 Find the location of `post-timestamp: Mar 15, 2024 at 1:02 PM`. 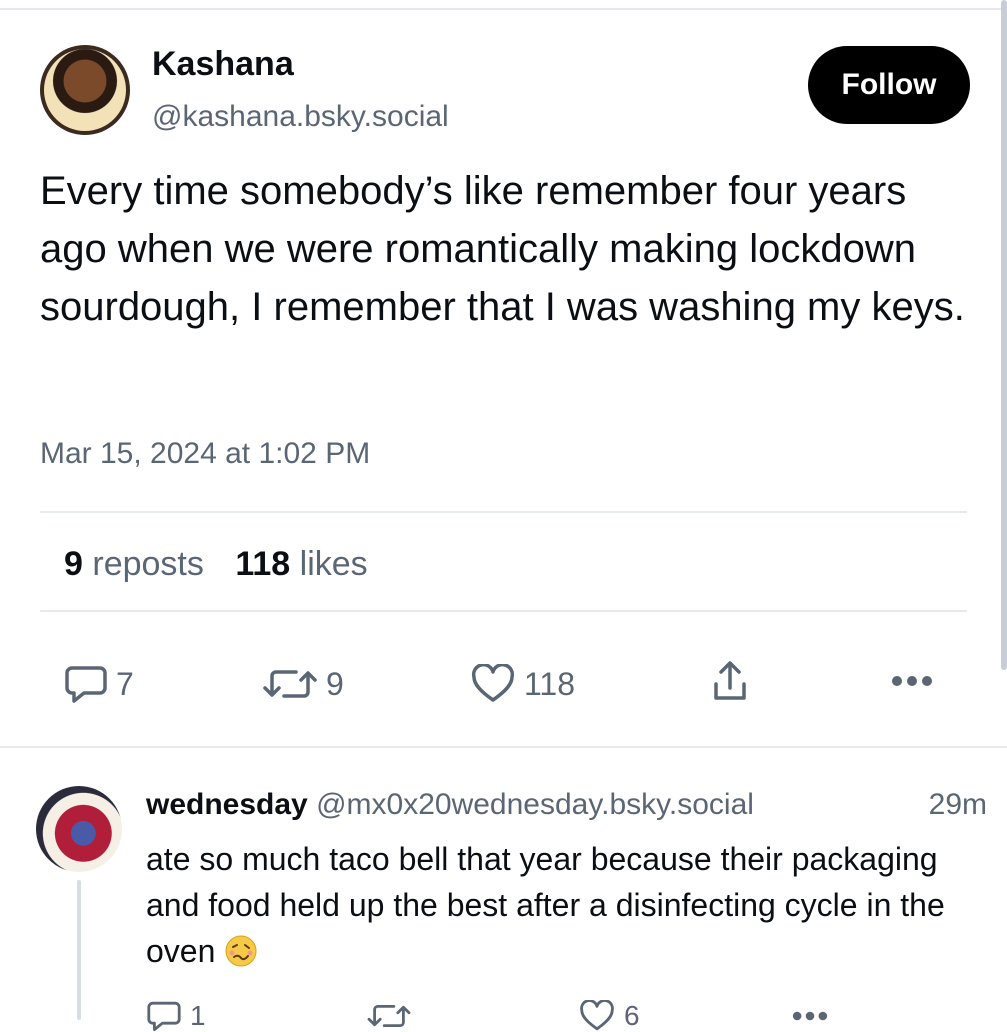

post-timestamp: Mar 15, 2024 at 1:02 PM is located at coordinates (205, 453).